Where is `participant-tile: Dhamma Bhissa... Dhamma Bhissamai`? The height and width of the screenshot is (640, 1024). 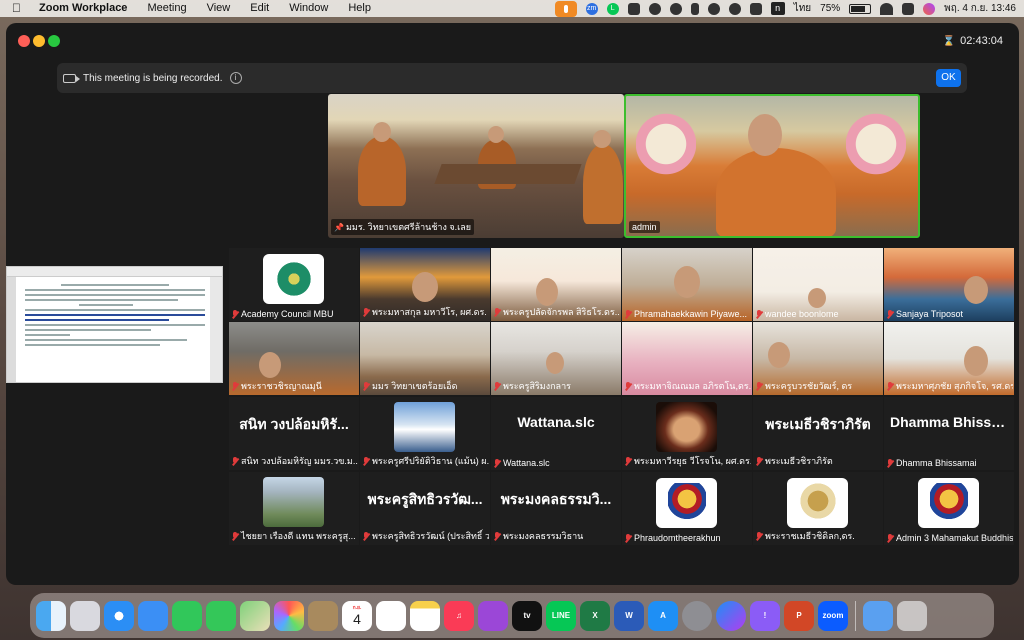 participant-tile: Dhamma Bhissa... Dhamma Bhissamai is located at coordinates (949, 433).